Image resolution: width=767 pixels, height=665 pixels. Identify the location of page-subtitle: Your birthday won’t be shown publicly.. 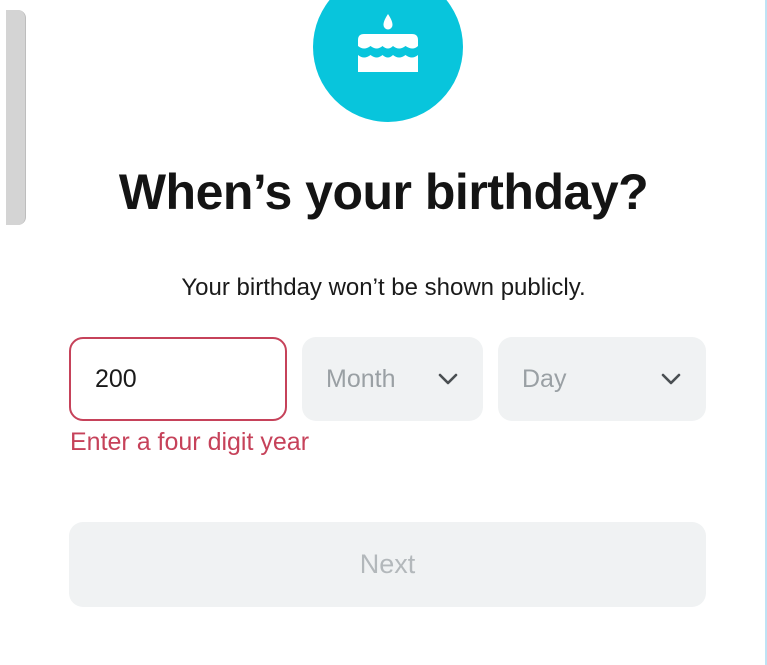
(383, 287).